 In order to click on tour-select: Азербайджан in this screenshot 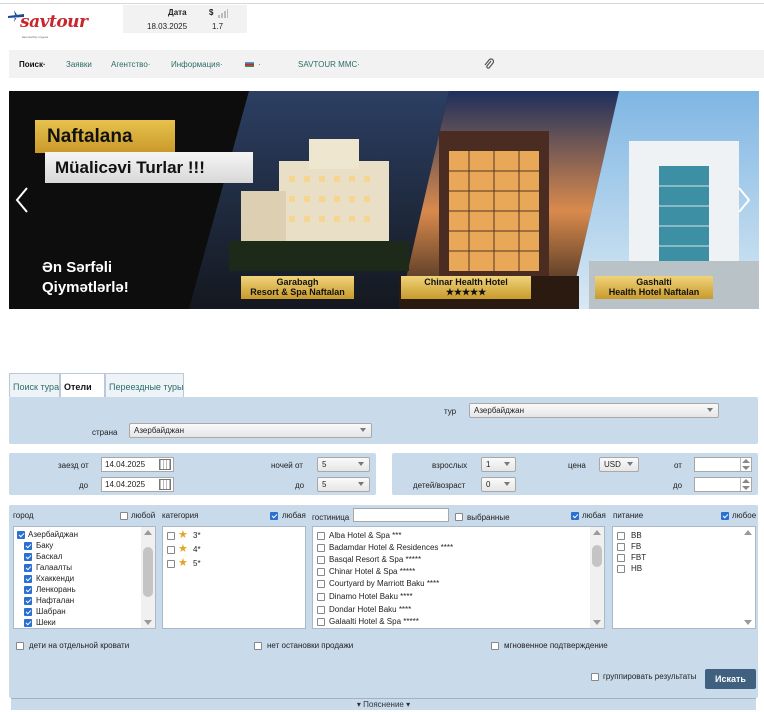, I will do `click(594, 410)`.